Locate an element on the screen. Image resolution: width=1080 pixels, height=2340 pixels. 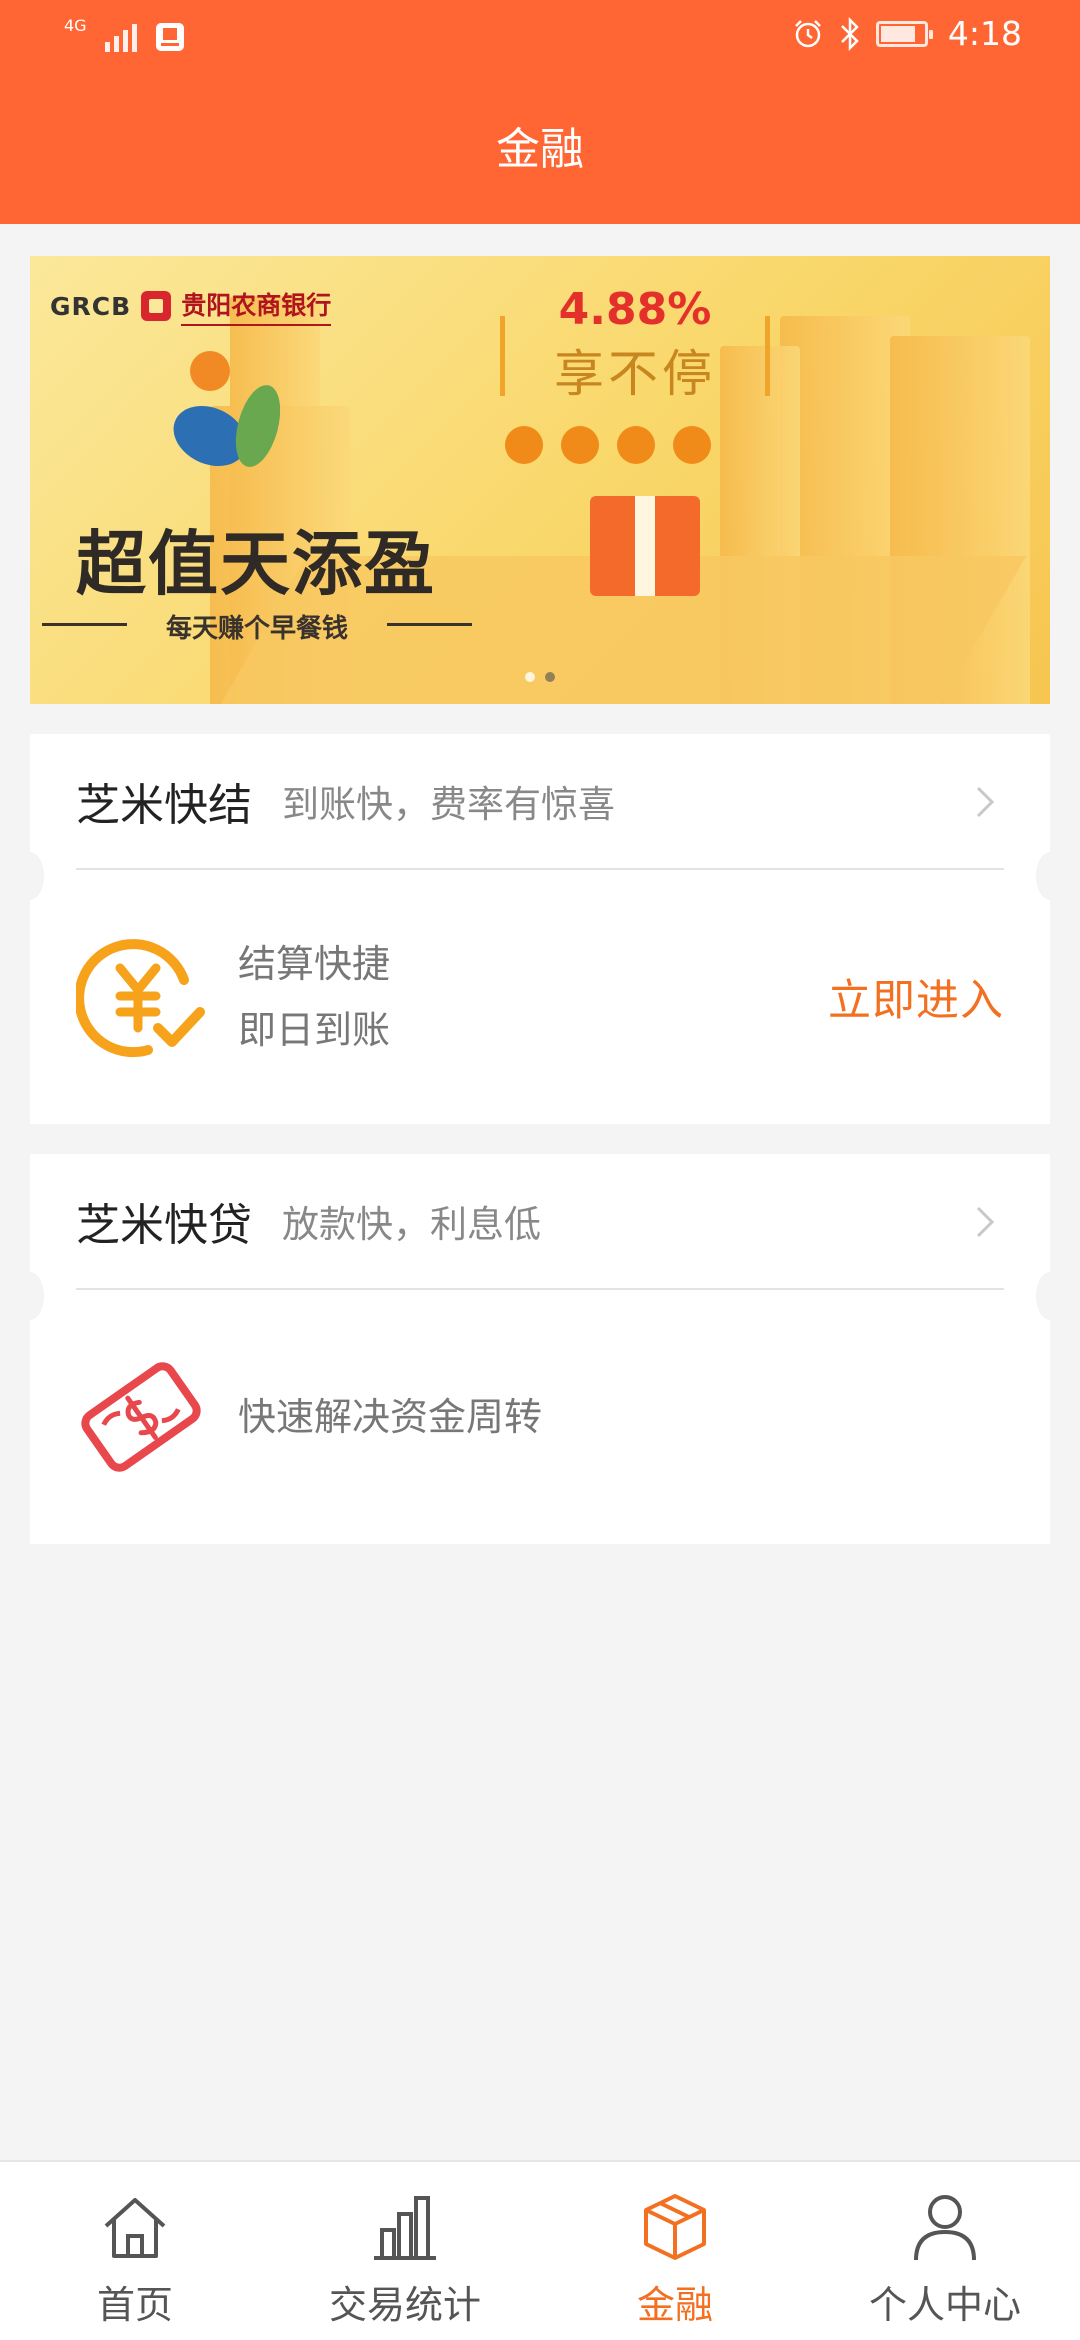
tab-finance: 金融 is located at coordinates (675, 2251).